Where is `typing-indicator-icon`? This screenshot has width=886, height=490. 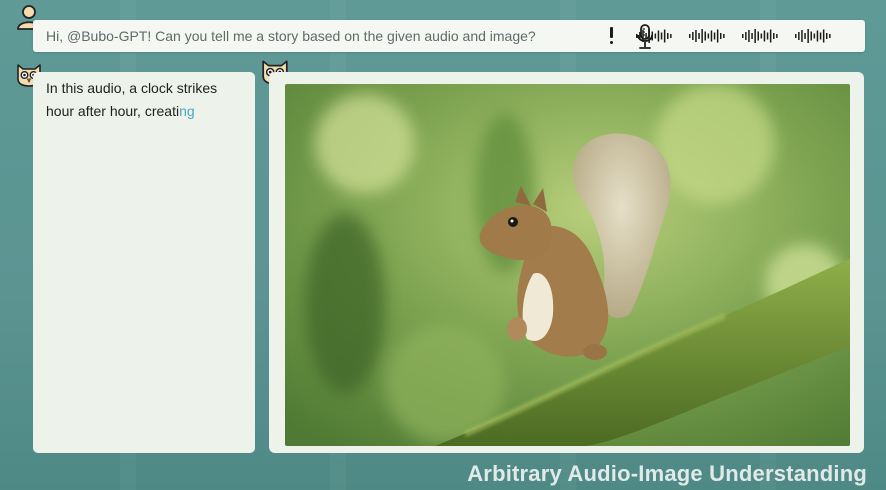 typing-indicator-icon is located at coordinates (611, 36).